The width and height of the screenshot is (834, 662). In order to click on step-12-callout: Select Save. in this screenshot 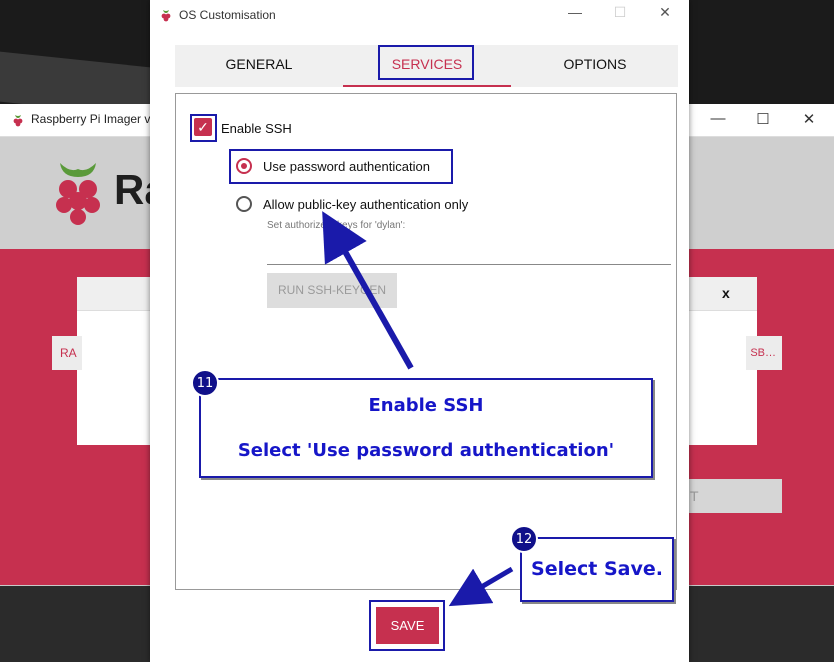, I will do `click(597, 569)`.